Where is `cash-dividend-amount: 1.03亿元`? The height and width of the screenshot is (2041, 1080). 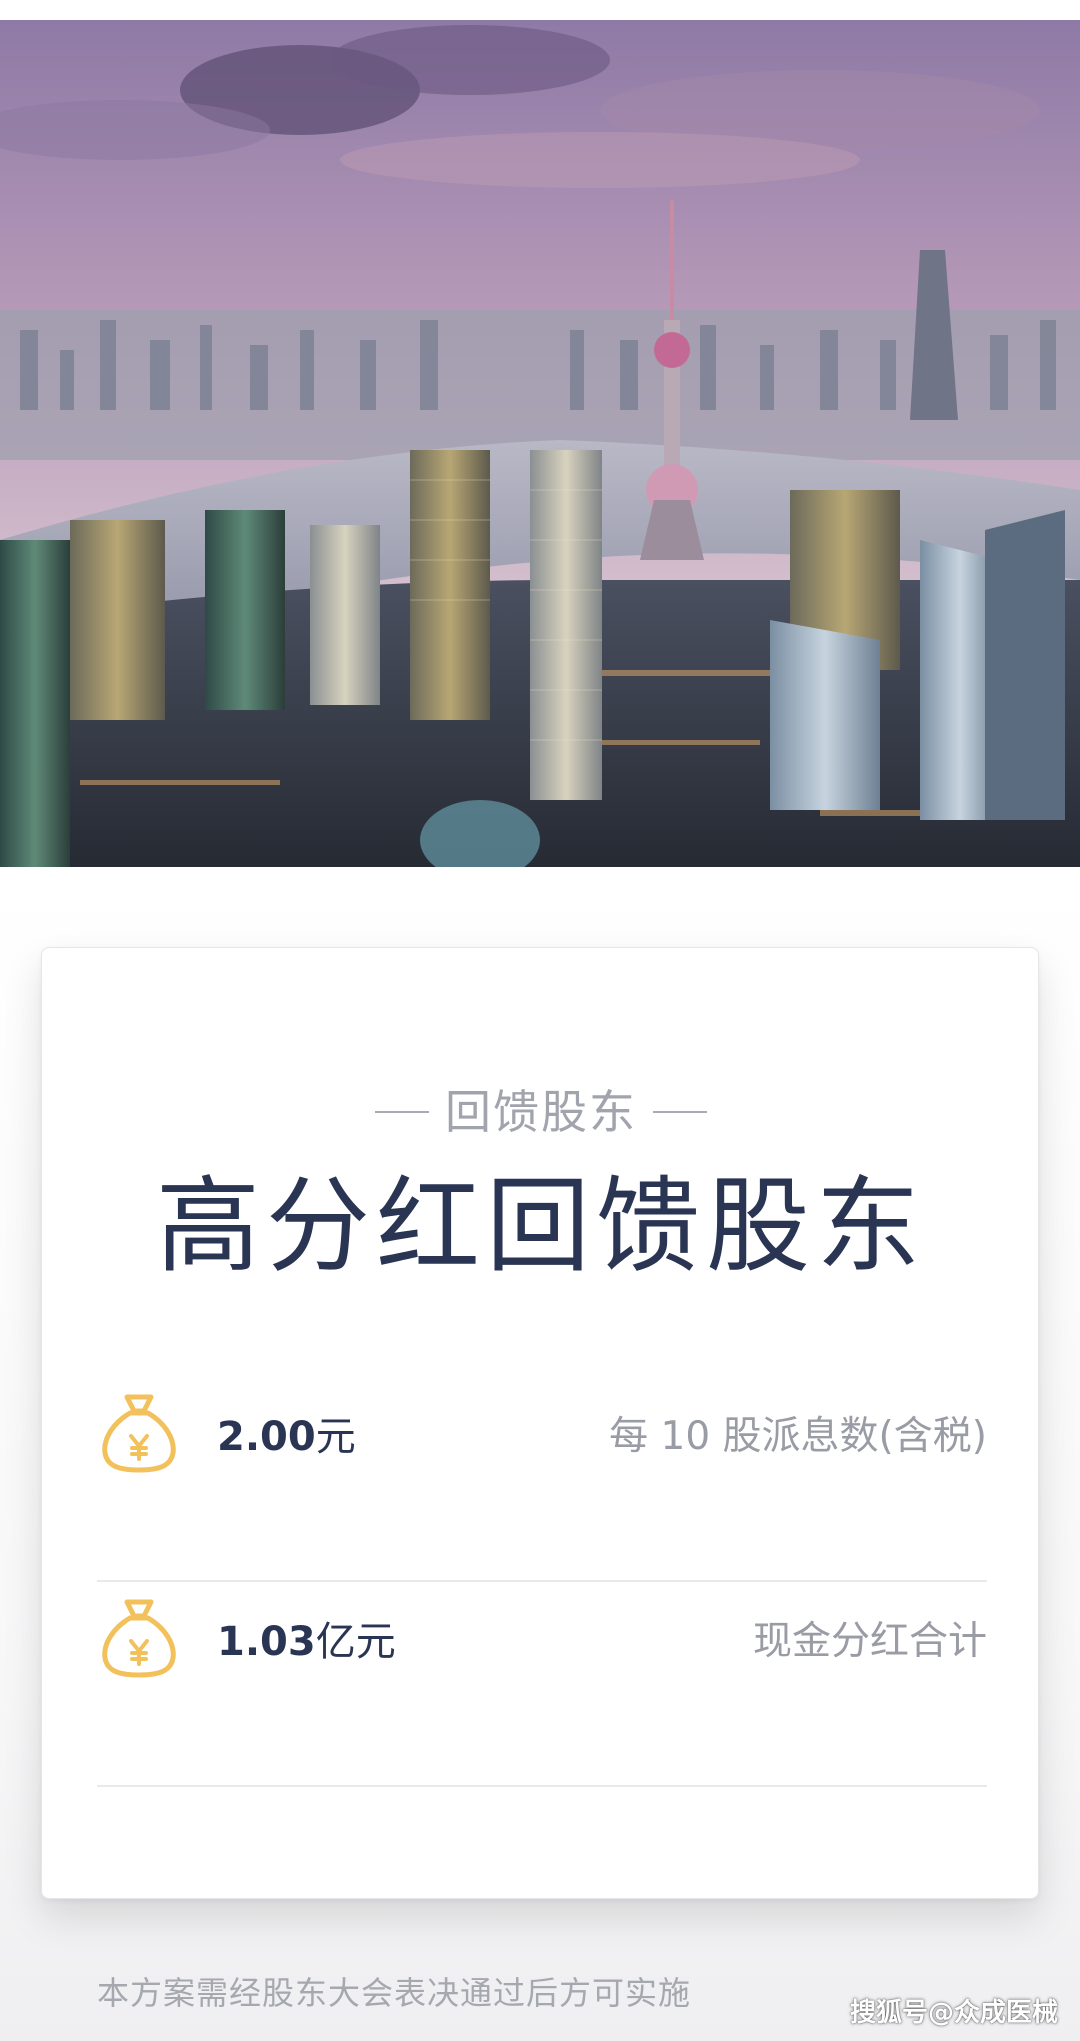 cash-dividend-amount: 1.03亿元 is located at coordinates (306, 1642).